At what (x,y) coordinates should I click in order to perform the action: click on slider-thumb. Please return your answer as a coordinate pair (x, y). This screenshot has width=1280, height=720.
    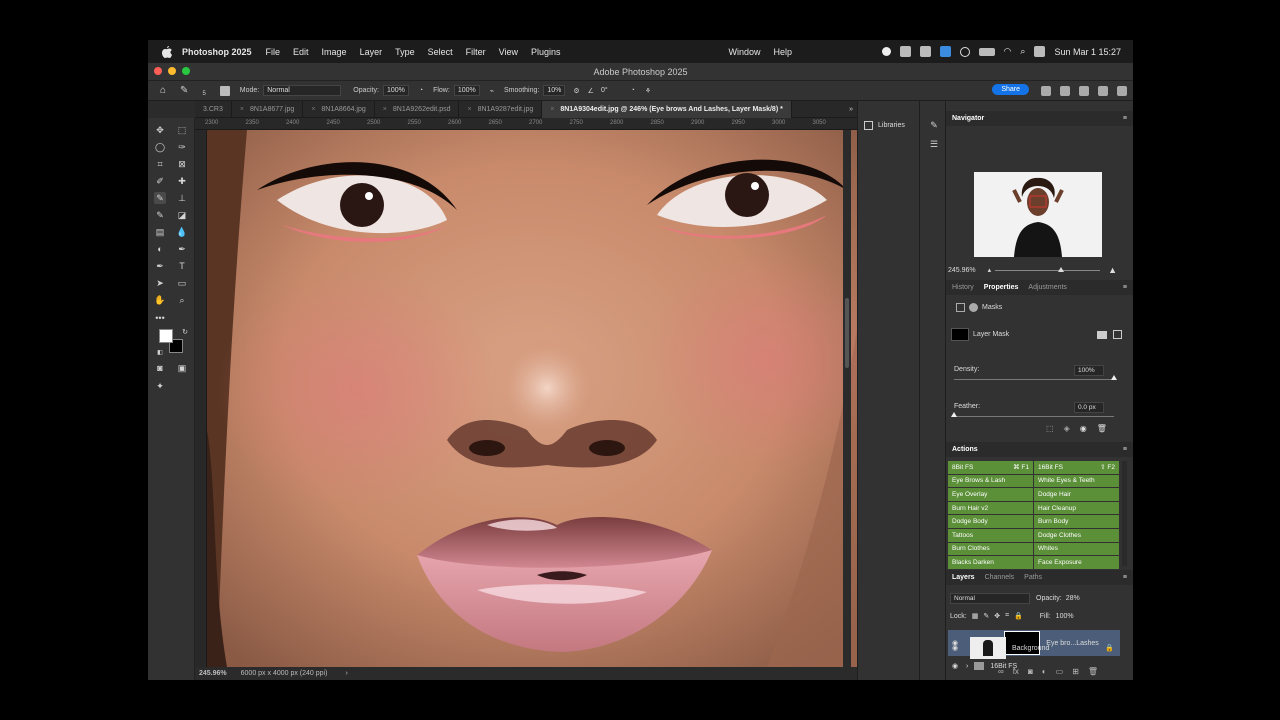
    Looking at the image, I should click on (1061, 269).